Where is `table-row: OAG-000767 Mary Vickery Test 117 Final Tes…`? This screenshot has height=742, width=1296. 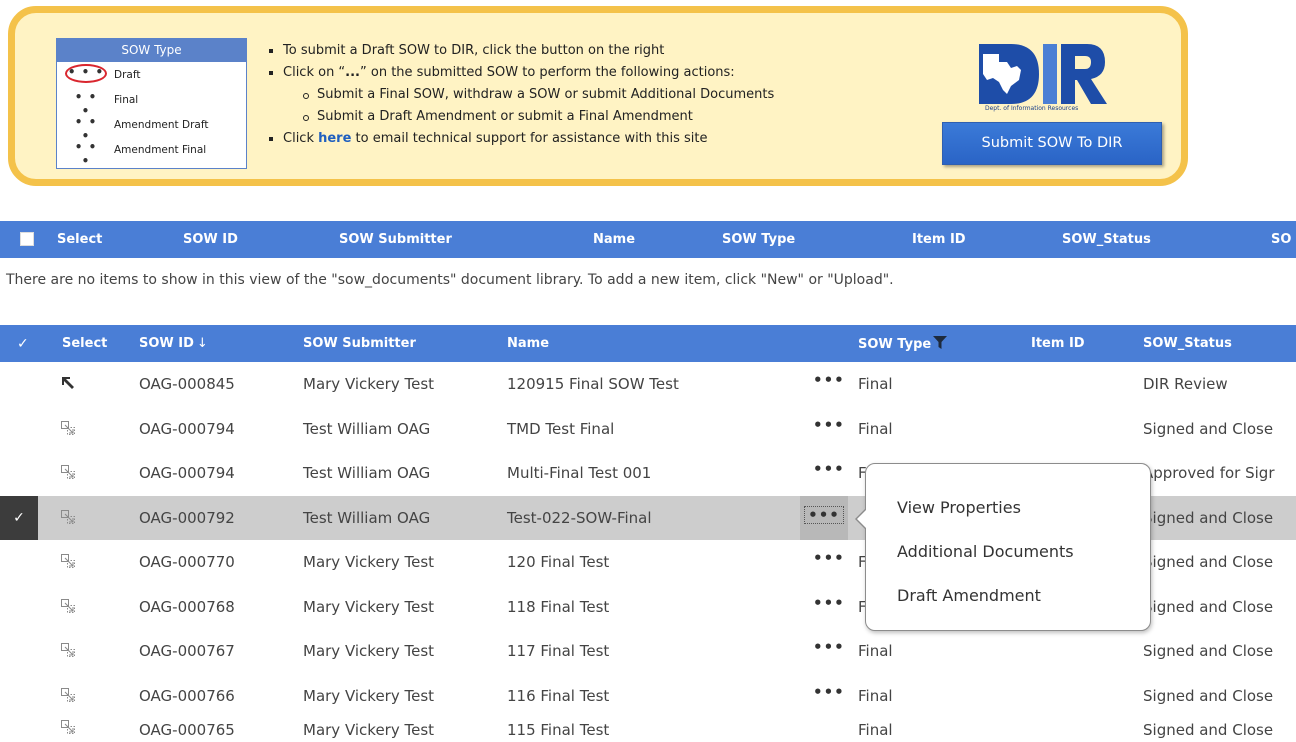
table-row: OAG-000767 Mary Vickery Test 117 Final Tes… is located at coordinates (648, 651).